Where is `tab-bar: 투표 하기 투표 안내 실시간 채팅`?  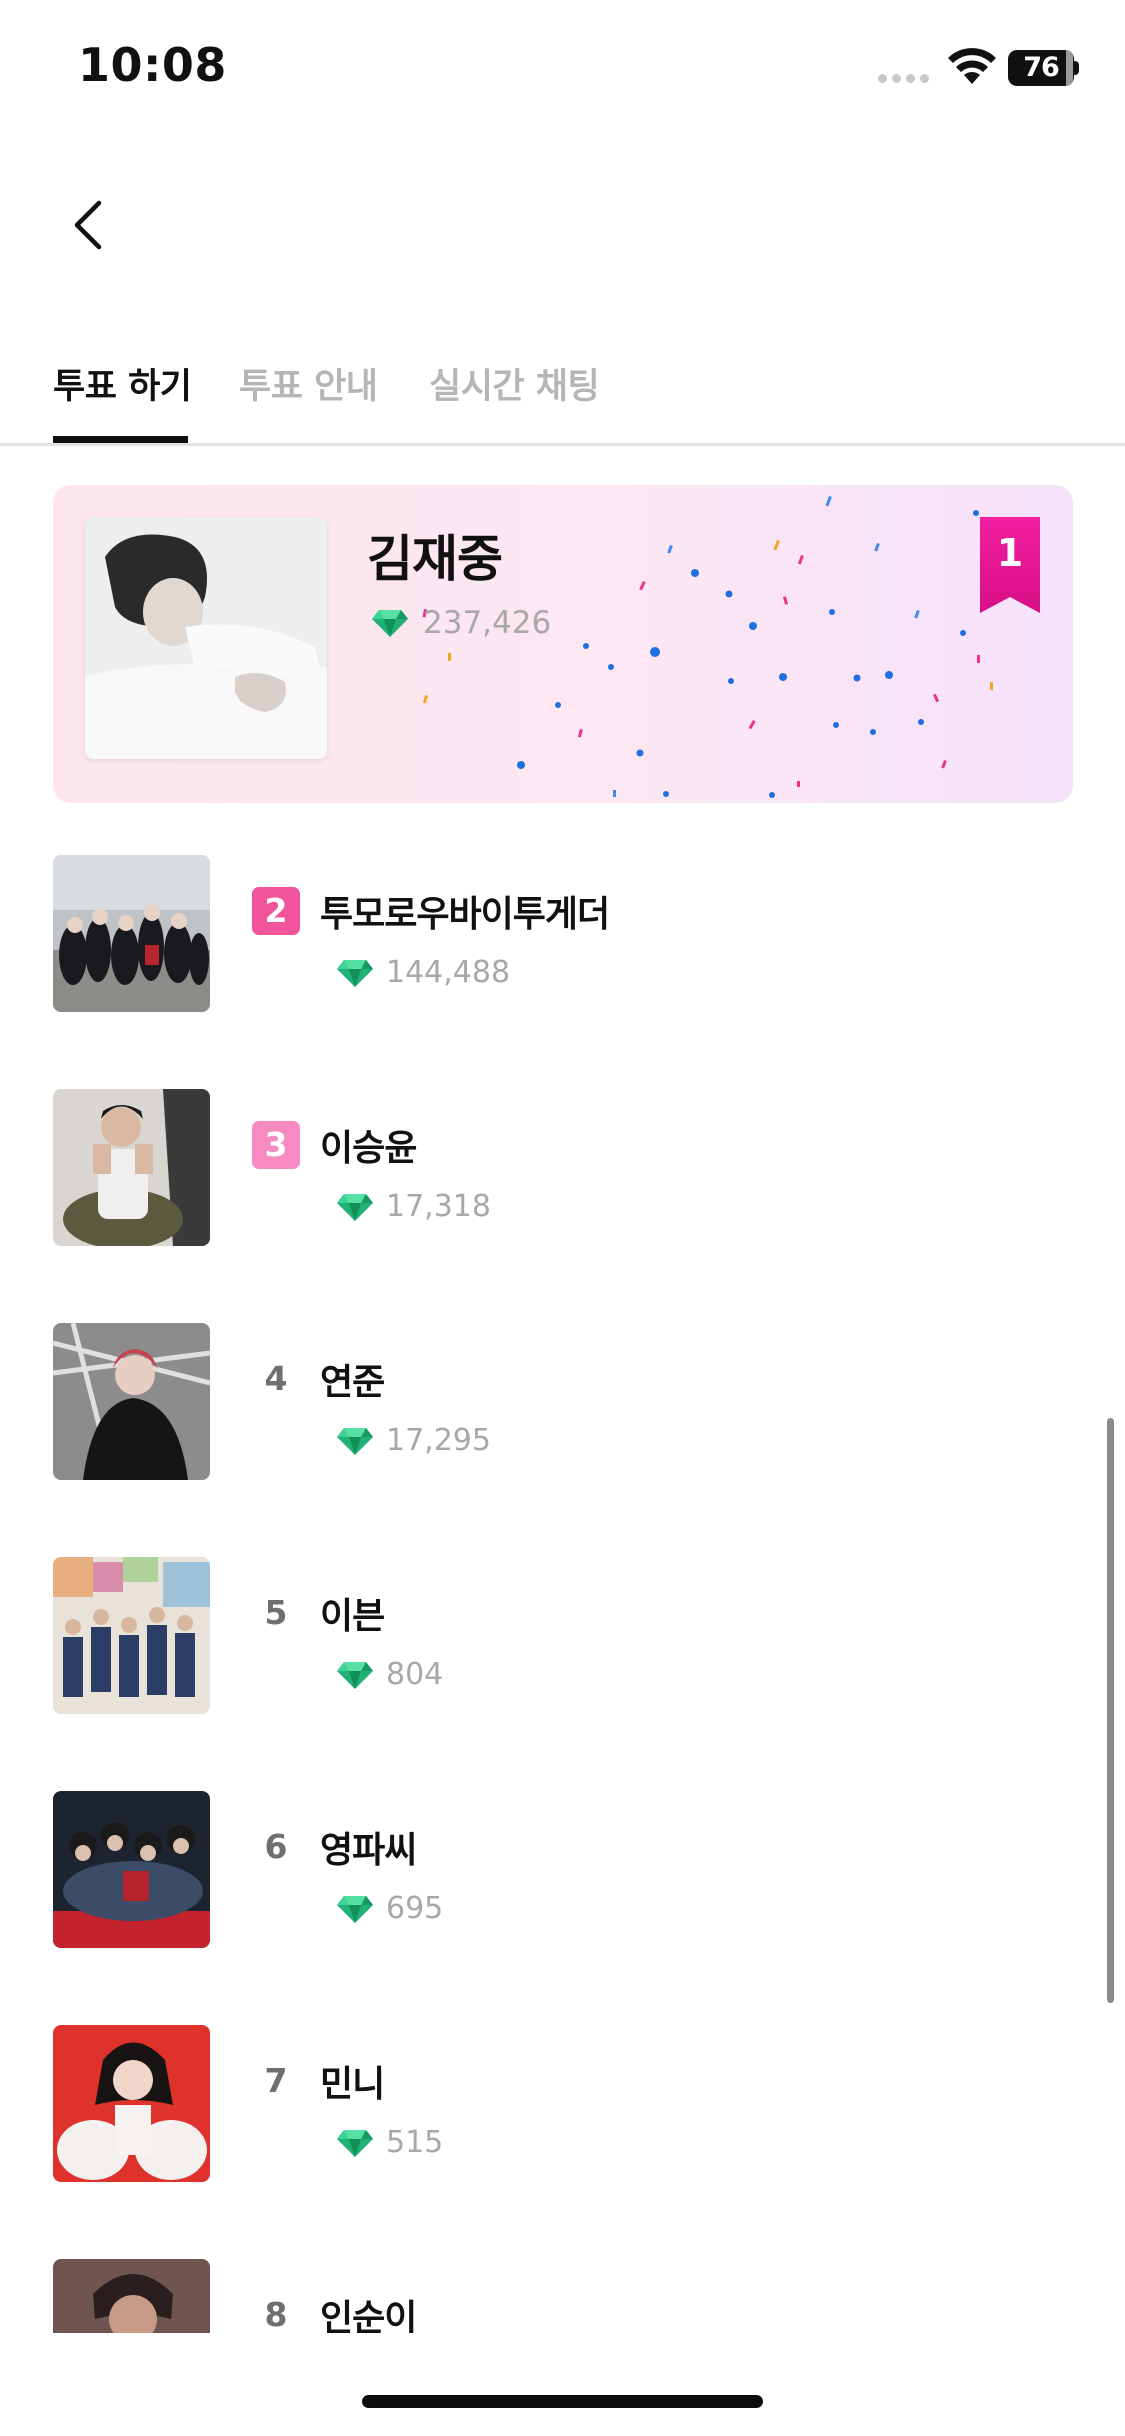
tab-bar: 투표 하기 투표 안내 실시간 채팅 is located at coordinates (562, 393).